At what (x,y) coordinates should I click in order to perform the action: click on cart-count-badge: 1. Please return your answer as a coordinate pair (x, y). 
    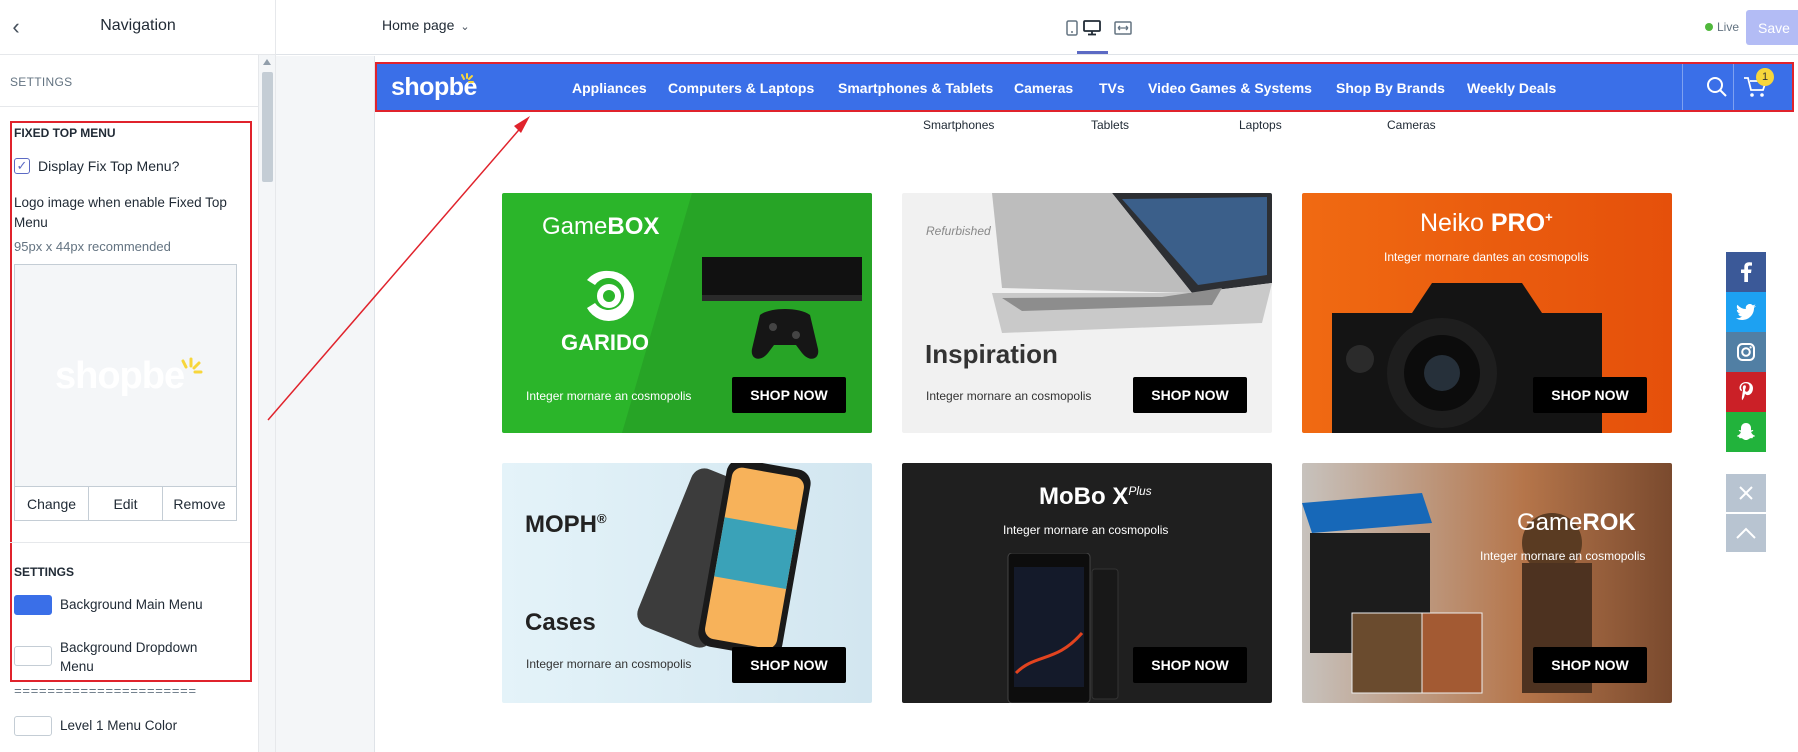
    Looking at the image, I should click on (1765, 77).